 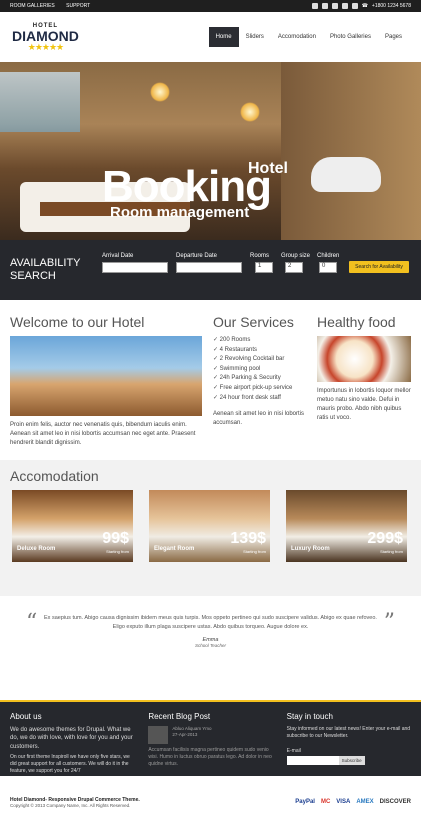 I want to click on amex-icon: AMEX, so click(x=365, y=802).